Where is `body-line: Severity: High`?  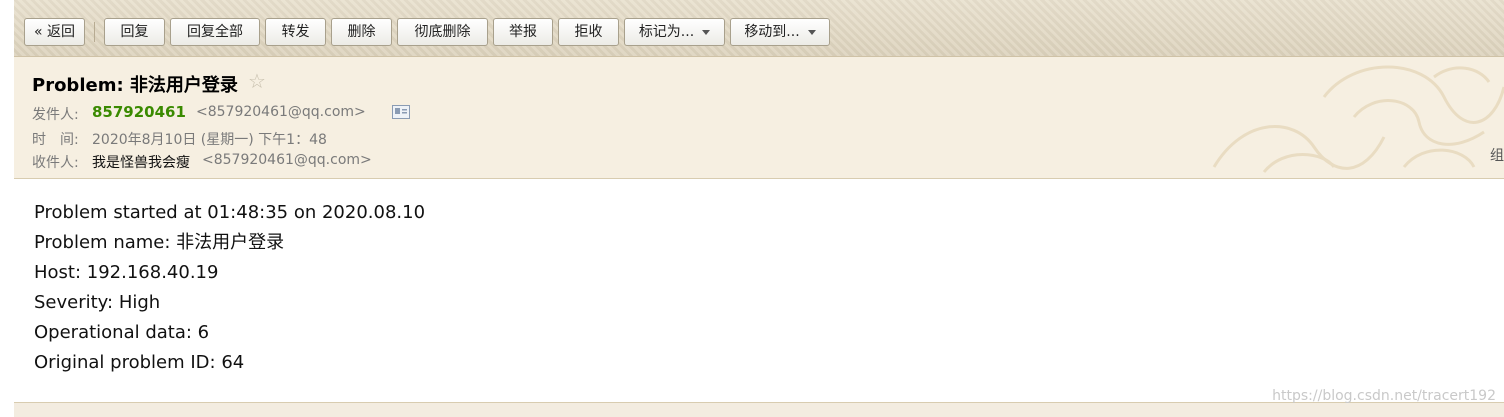
body-line: Severity: High is located at coordinates (97, 302).